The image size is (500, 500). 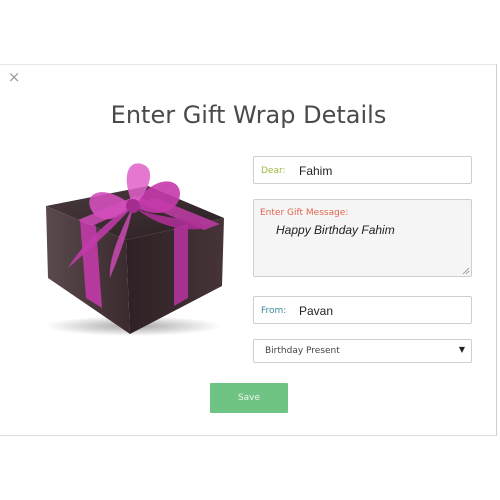 What do you see at coordinates (249, 398) in the screenshot?
I see `save-button: Save` at bounding box center [249, 398].